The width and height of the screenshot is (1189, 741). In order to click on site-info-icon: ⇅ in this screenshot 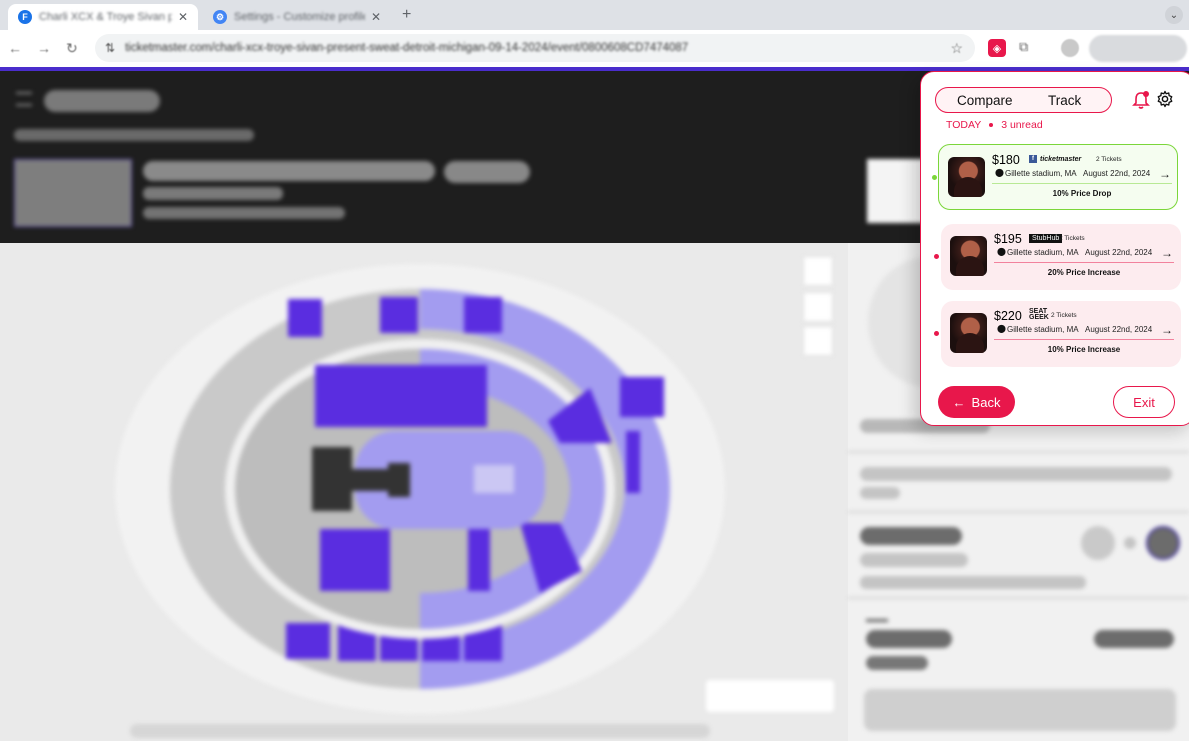, I will do `click(110, 48)`.